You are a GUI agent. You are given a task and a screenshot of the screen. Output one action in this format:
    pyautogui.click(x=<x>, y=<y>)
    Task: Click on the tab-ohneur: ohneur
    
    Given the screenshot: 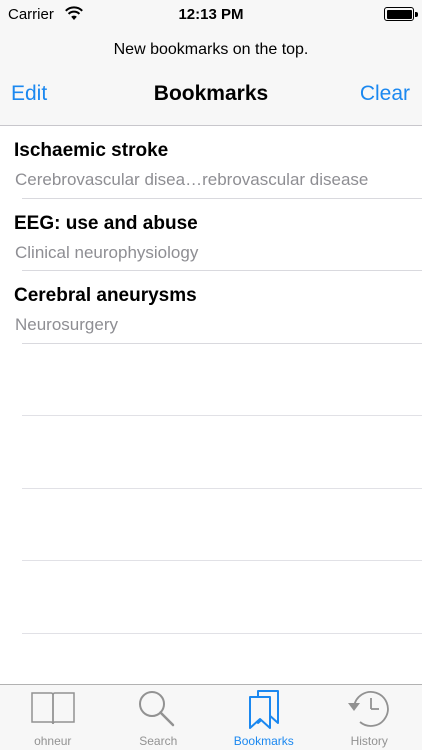 What is the action you would take?
    pyautogui.click(x=53, y=717)
    